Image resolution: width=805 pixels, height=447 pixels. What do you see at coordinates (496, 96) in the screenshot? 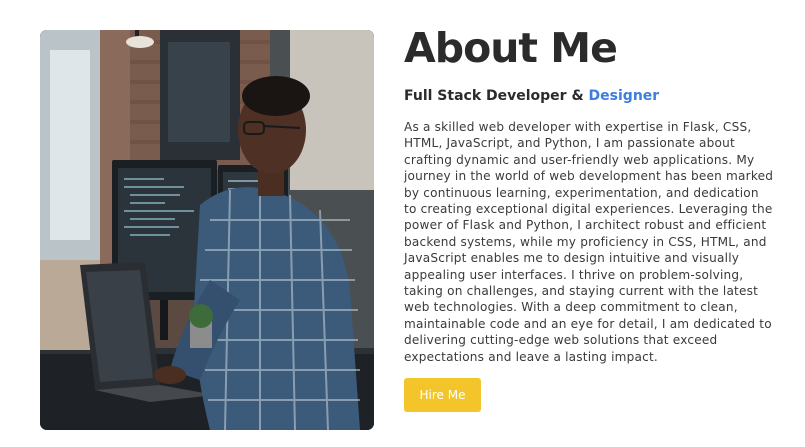
I see `role-subtitle-prefix: Full Stack Developer &` at bounding box center [496, 96].